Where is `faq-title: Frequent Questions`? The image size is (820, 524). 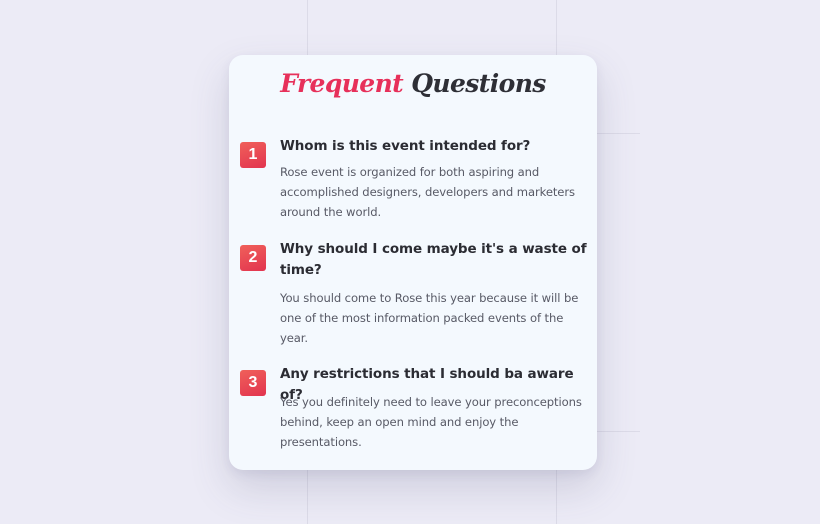 faq-title: Frequent Questions is located at coordinates (413, 84).